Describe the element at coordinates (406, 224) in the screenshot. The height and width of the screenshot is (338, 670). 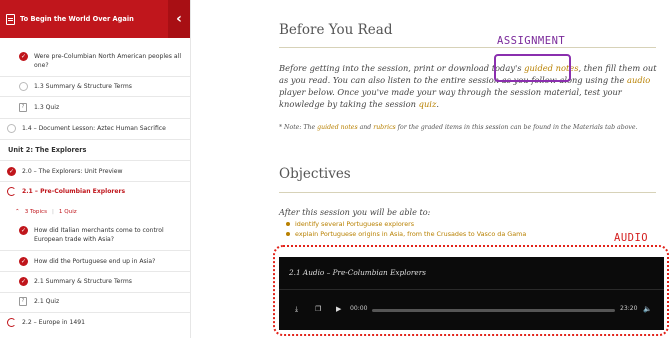
I see `objective-item: identify several Portuguese explorers` at that location.